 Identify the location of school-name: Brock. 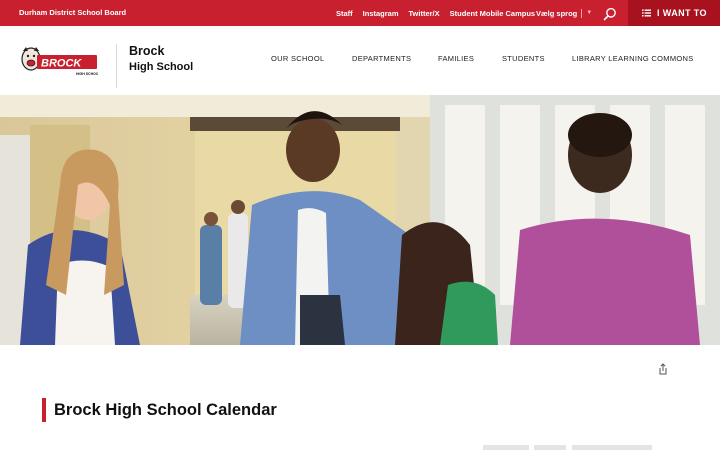
(146, 51).